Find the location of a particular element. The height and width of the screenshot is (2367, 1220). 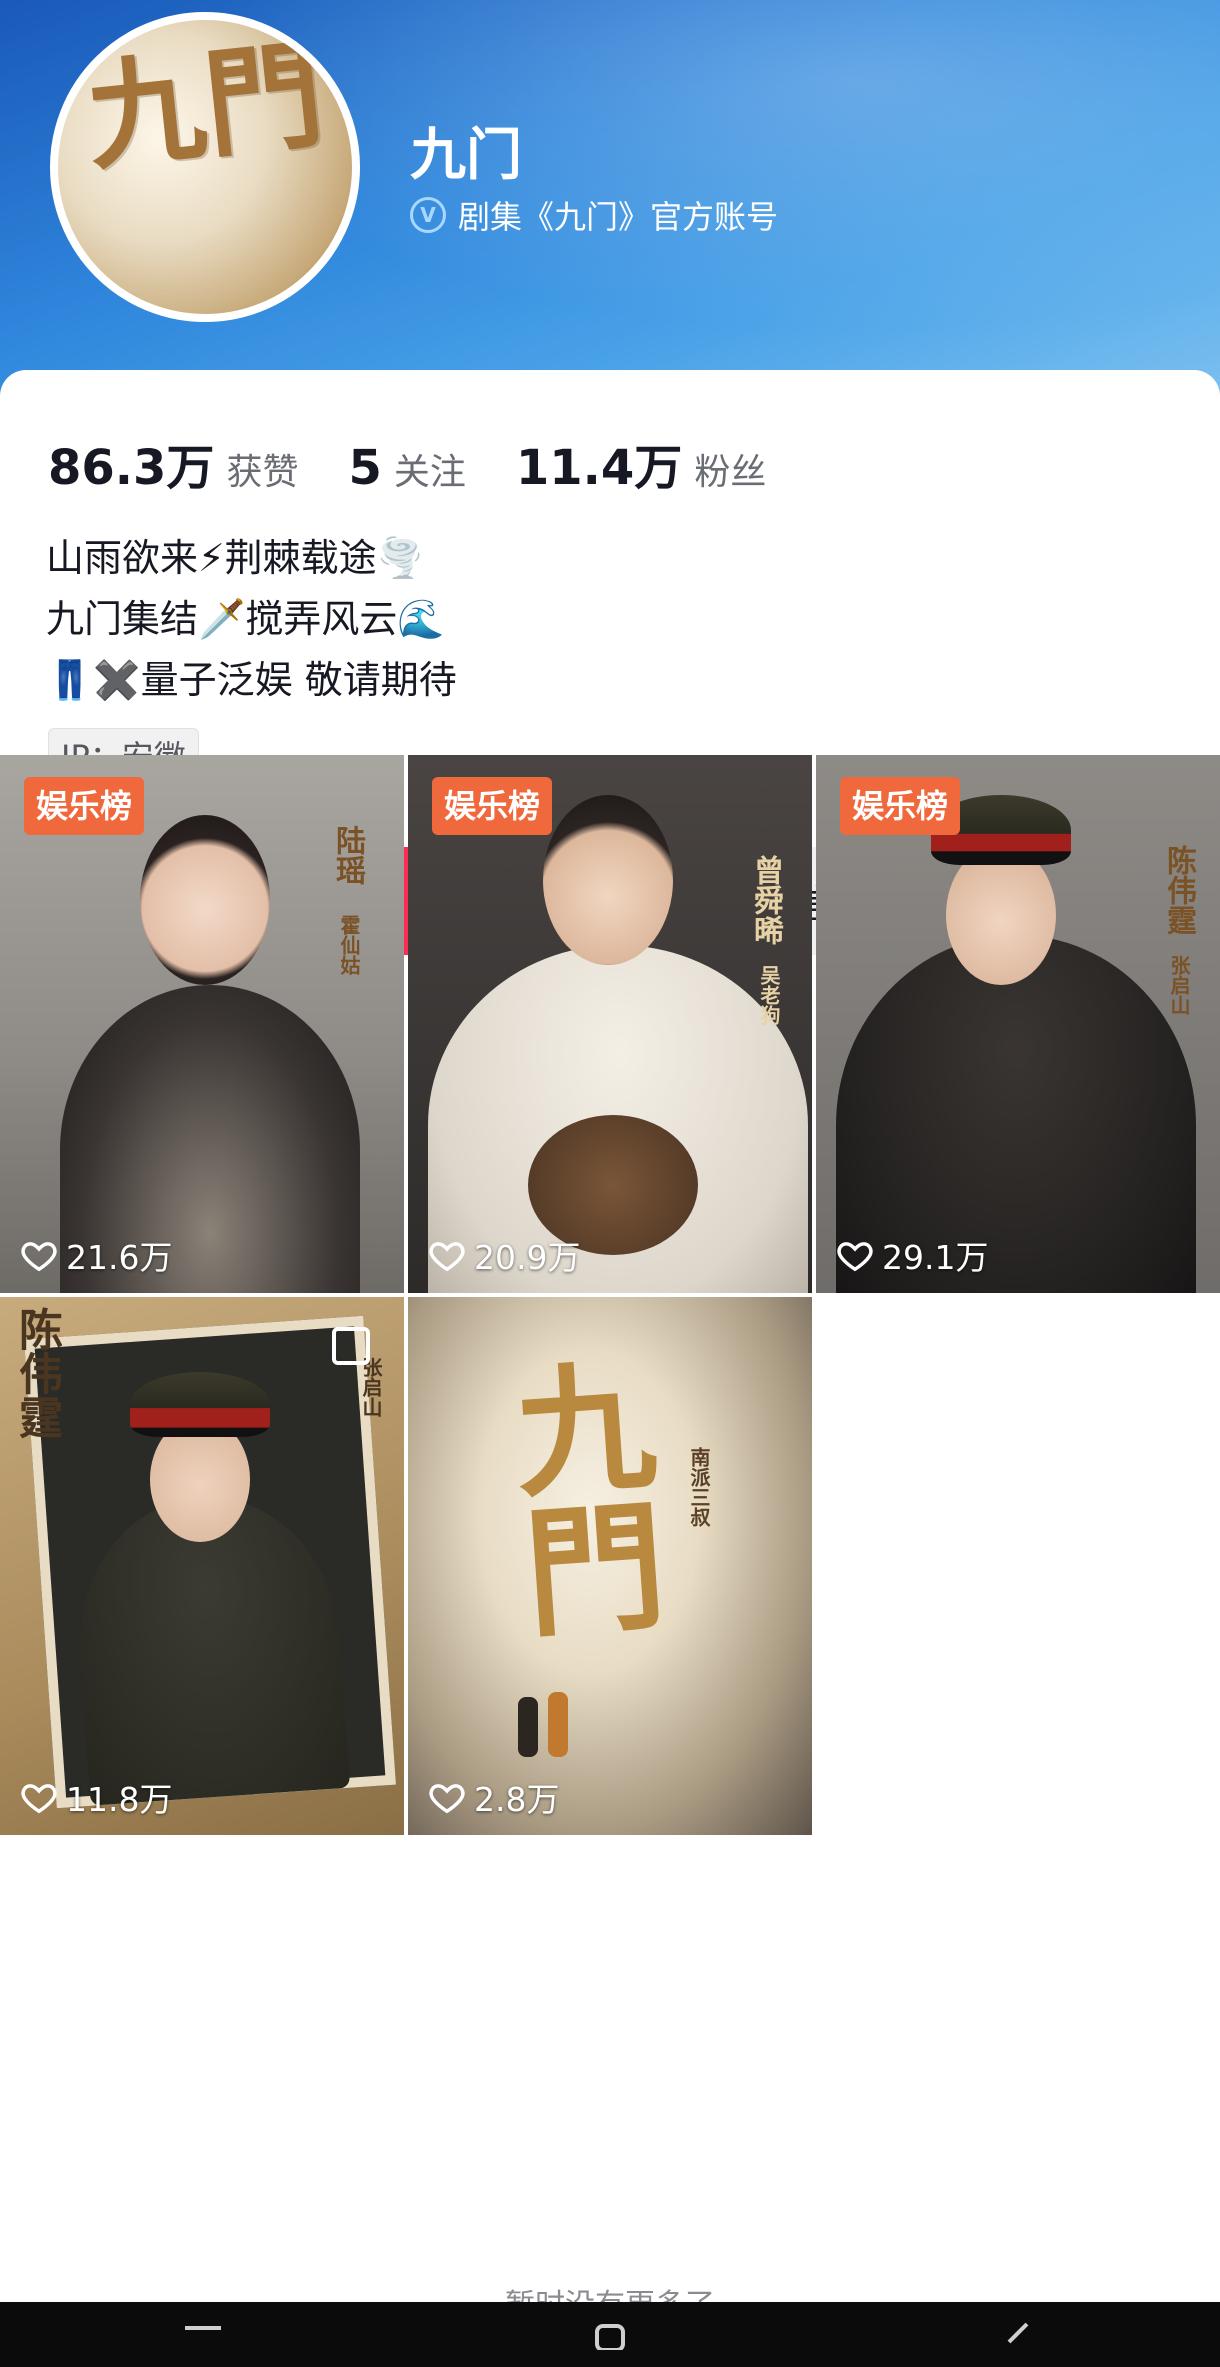

like-count: 29.1万 is located at coordinates (912, 1255).